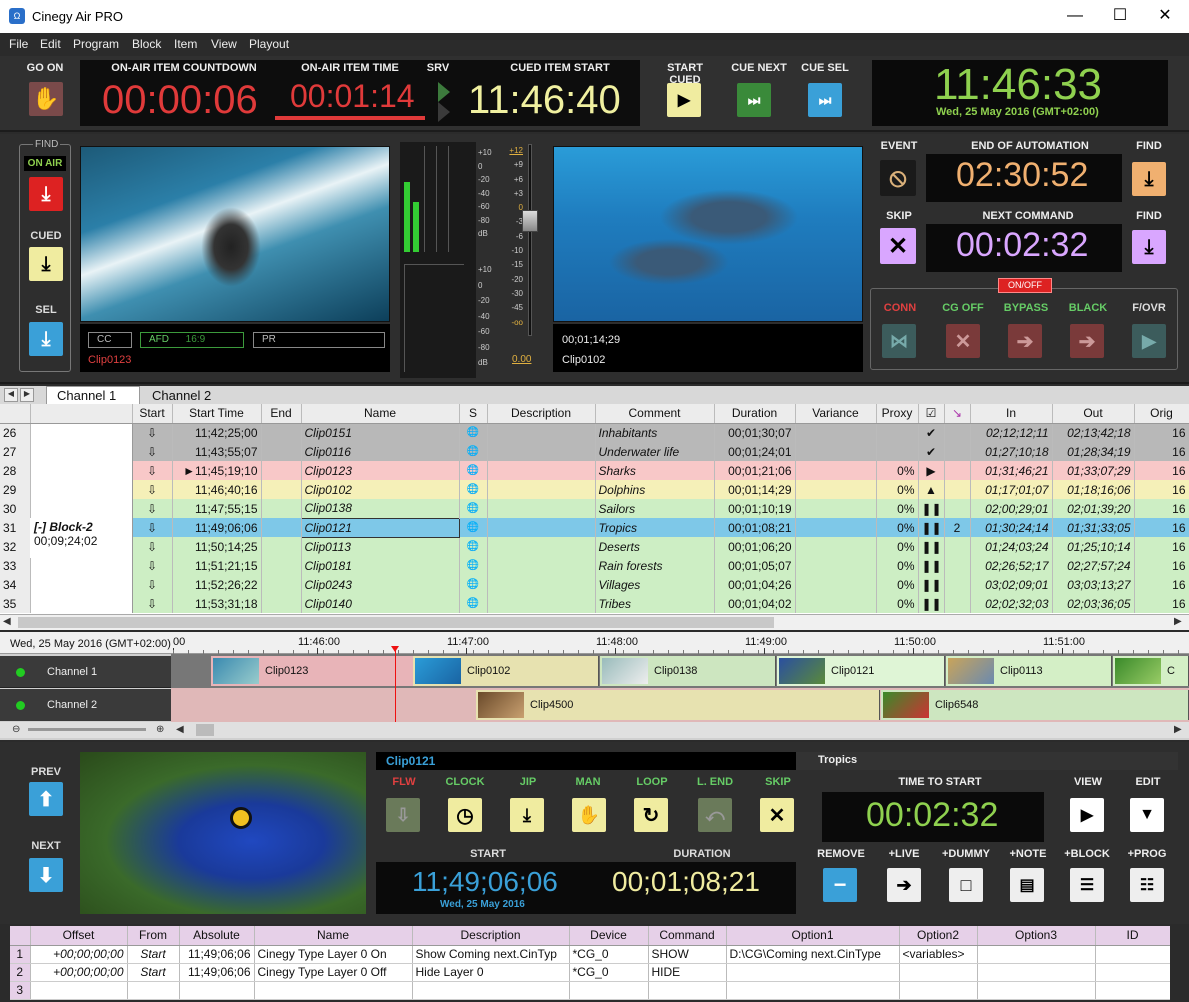 Image resolution: width=1189 pixels, height=1002 pixels. What do you see at coordinates (655, 451) in the screenshot?
I see `cell-comment: Underwater life` at bounding box center [655, 451].